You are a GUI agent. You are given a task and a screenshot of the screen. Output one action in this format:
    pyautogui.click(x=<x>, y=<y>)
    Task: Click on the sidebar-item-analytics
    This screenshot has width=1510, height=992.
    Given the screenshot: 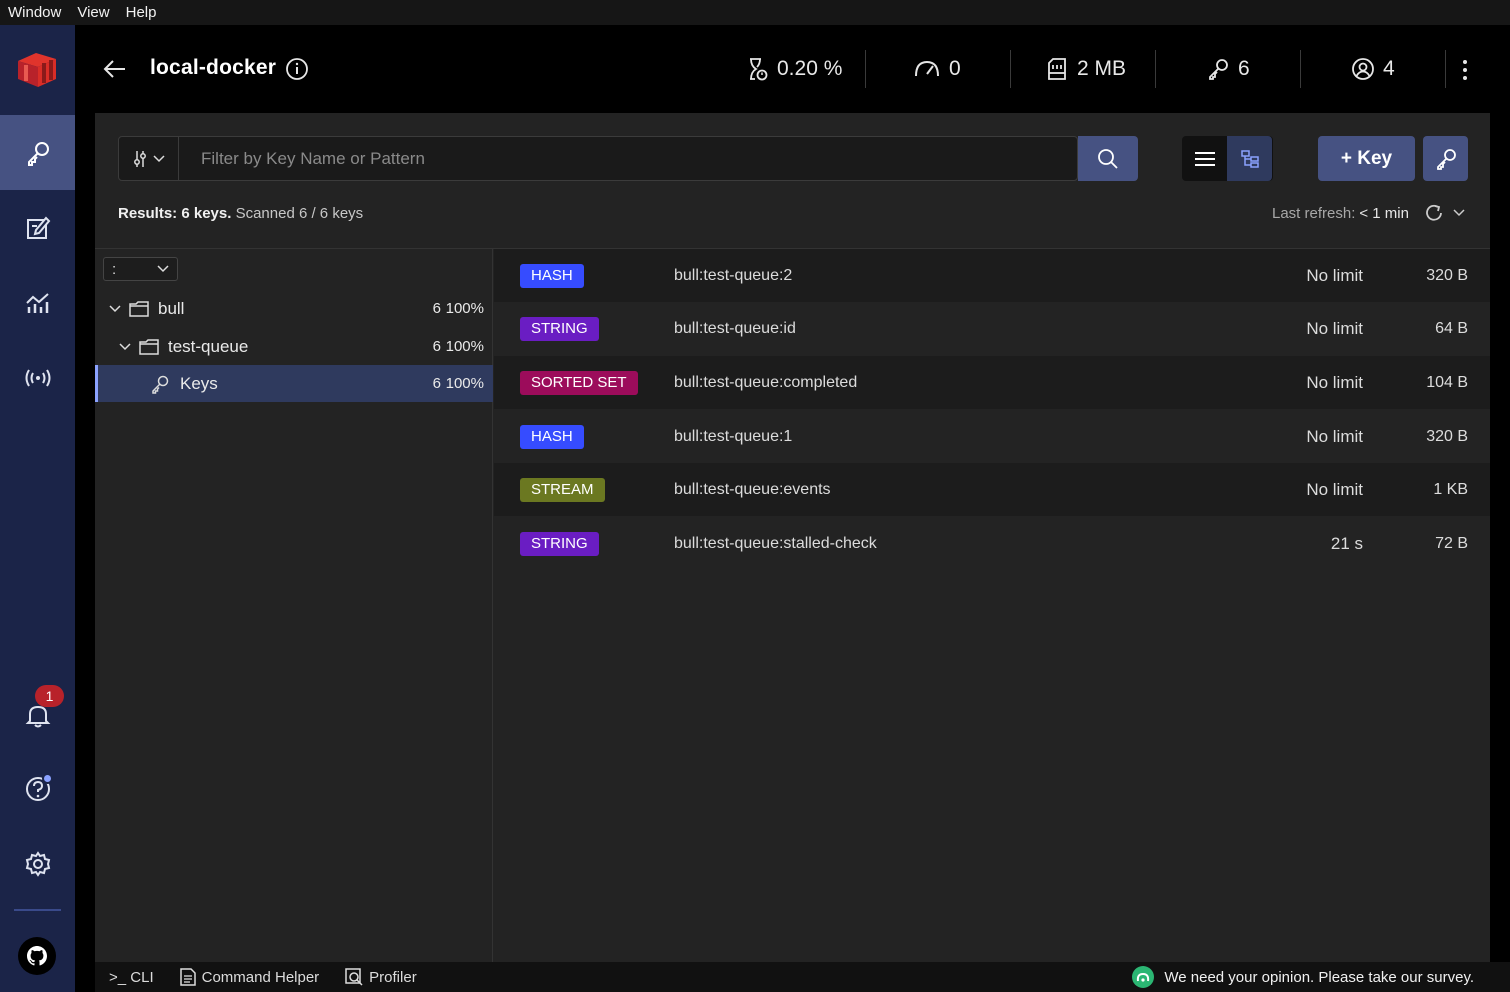 What is the action you would take?
    pyautogui.click(x=37, y=302)
    